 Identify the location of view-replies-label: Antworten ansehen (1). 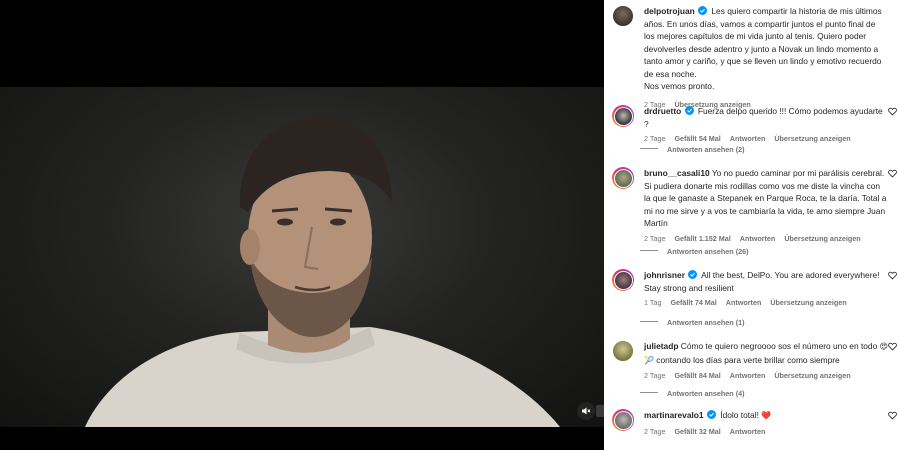
(705, 322).